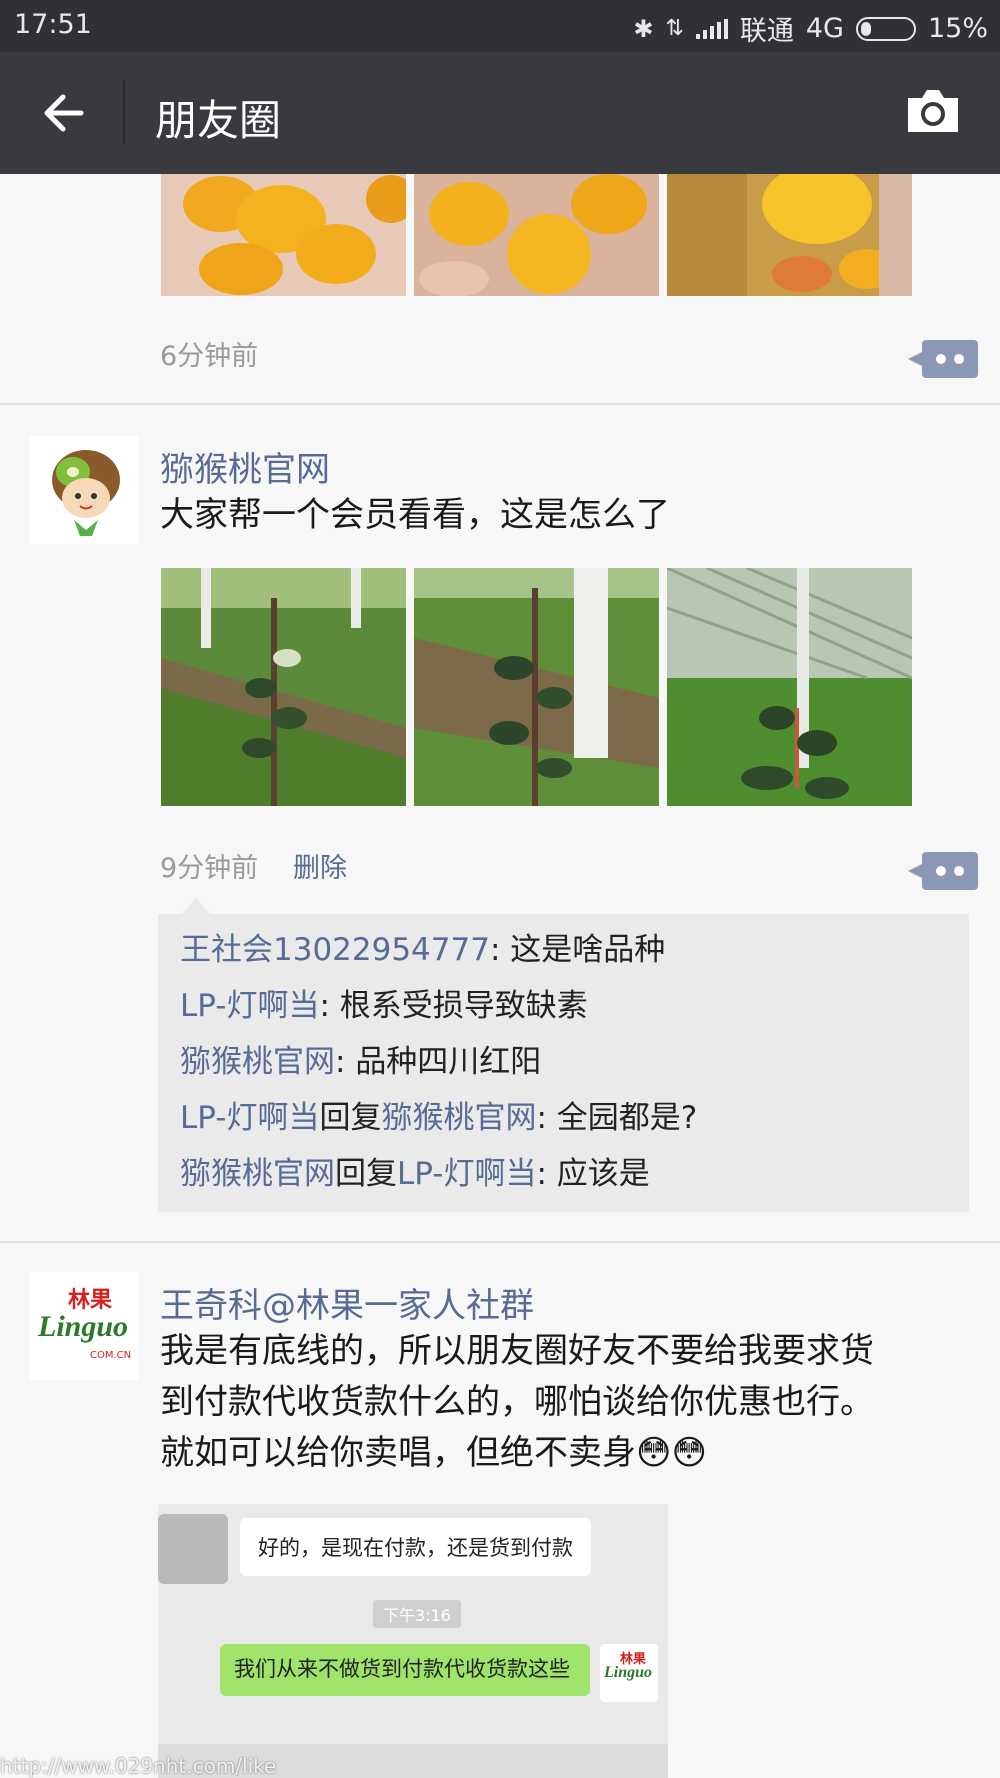  I want to click on title-divider, so click(124, 112).